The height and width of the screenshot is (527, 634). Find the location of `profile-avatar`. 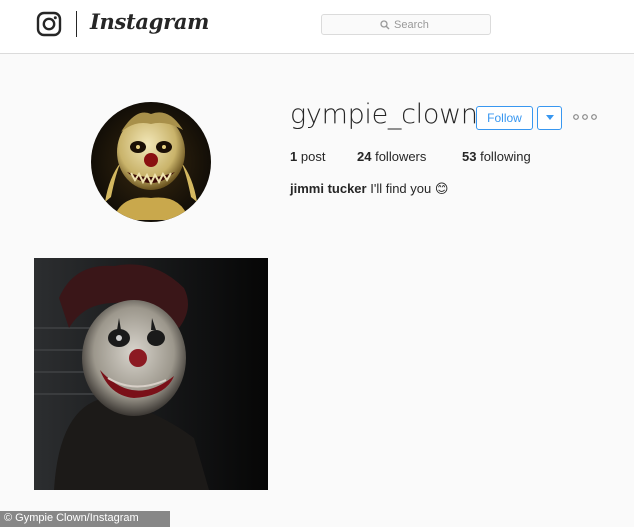

profile-avatar is located at coordinates (151, 162).